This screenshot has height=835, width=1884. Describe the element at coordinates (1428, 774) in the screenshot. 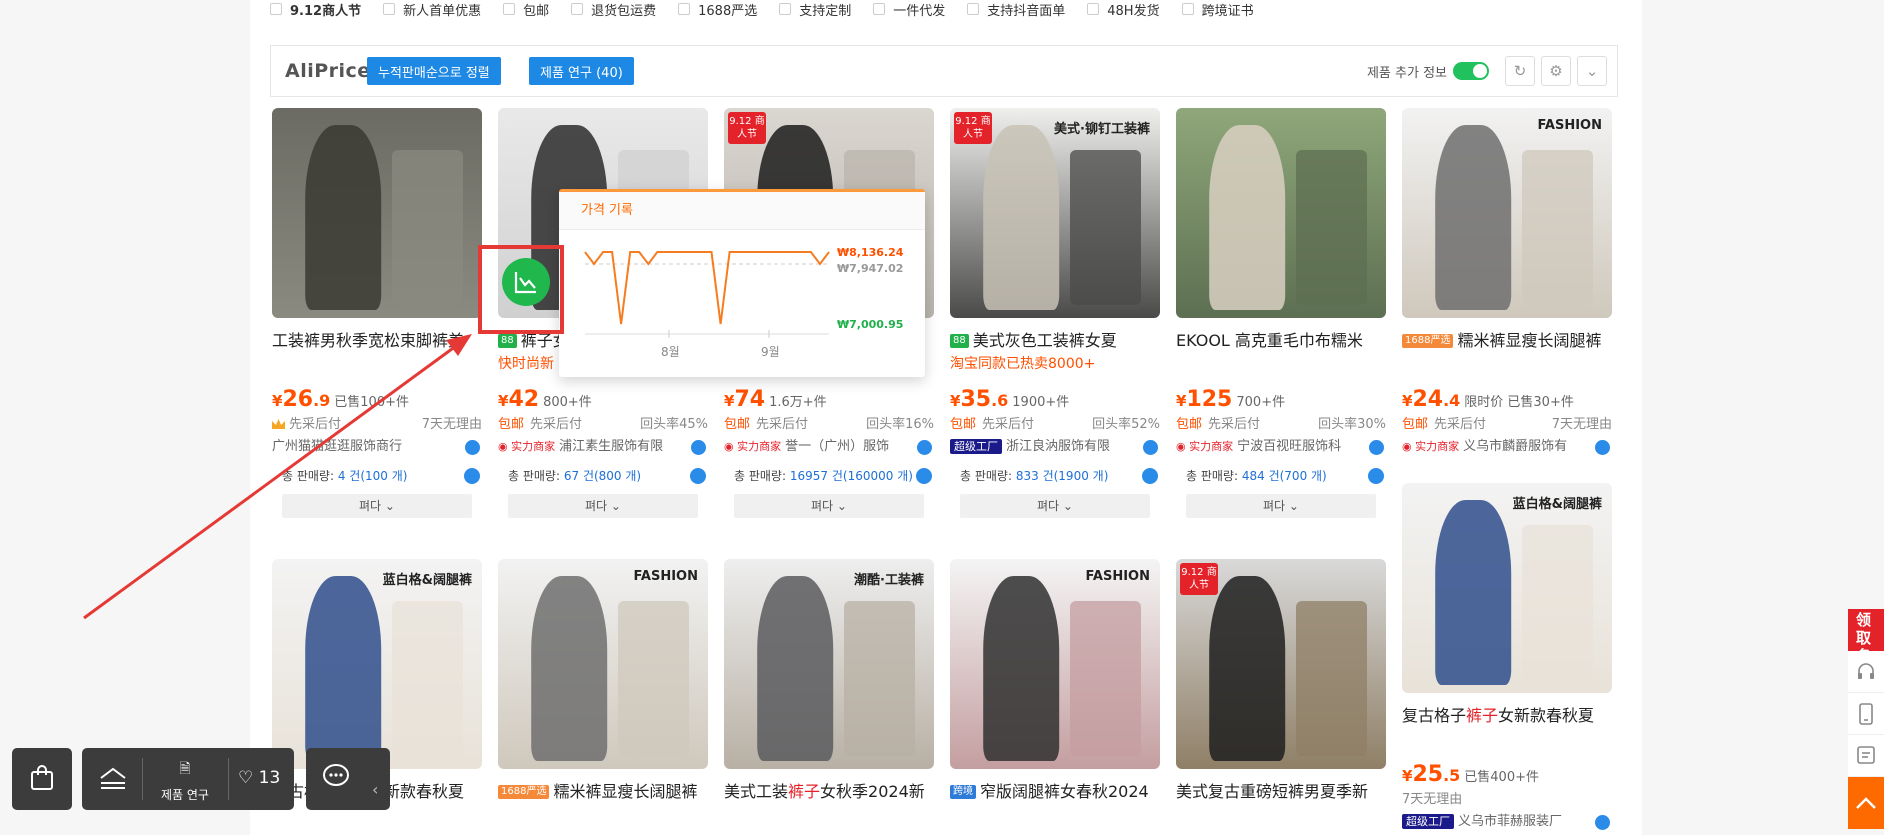

I see `price-integer: 25` at that location.